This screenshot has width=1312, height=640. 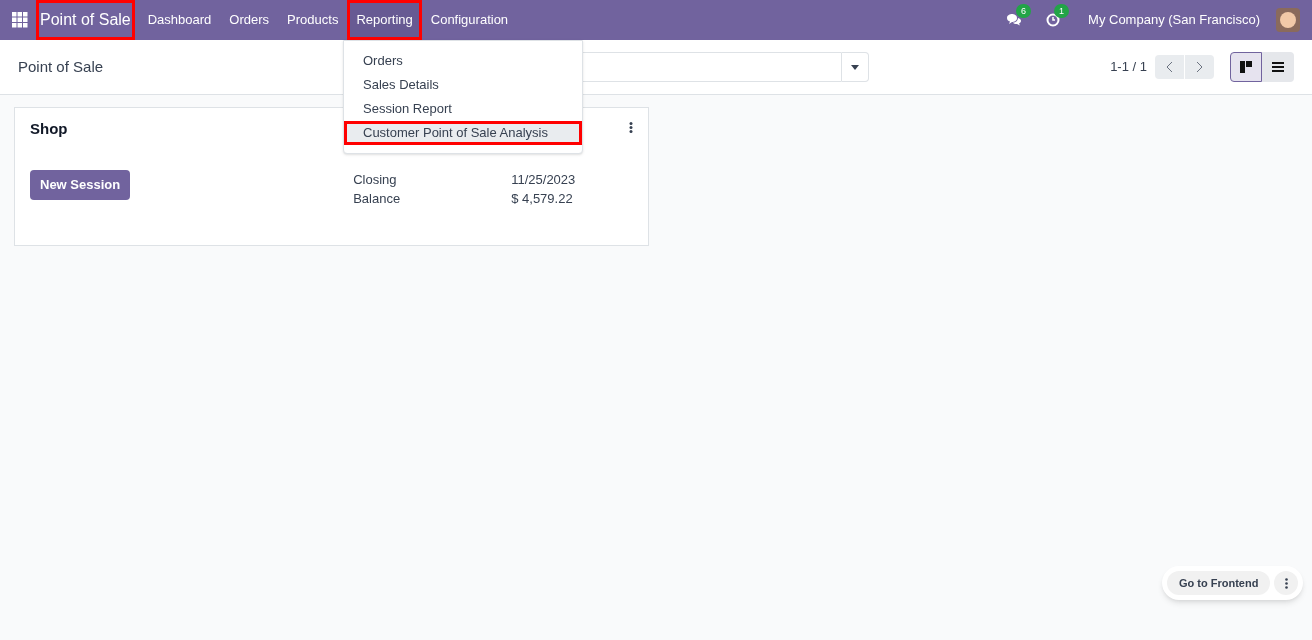 What do you see at coordinates (80, 184) in the screenshot?
I see `new-session-button: New Session` at bounding box center [80, 184].